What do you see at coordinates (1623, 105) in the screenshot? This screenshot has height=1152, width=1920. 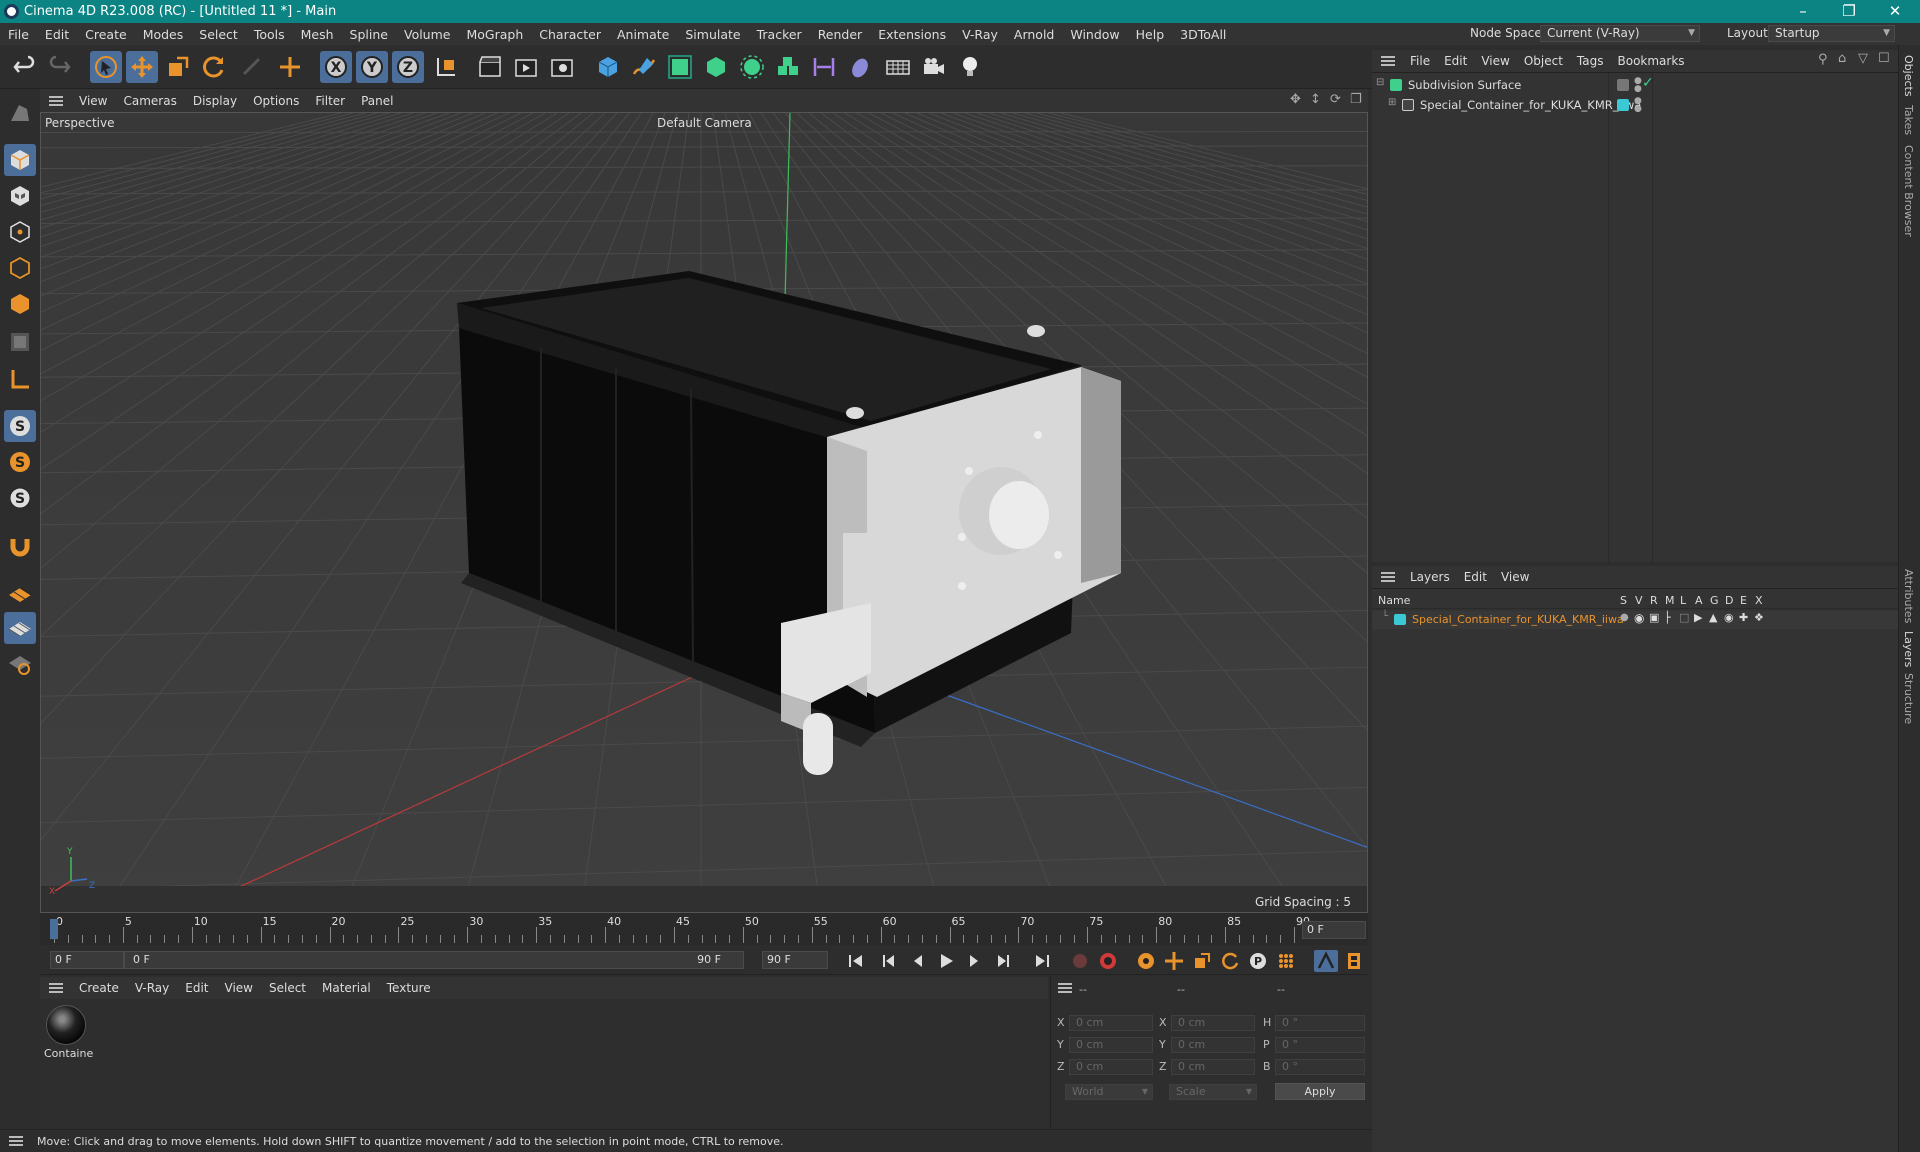 I see `layer-color-icon` at bounding box center [1623, 105].